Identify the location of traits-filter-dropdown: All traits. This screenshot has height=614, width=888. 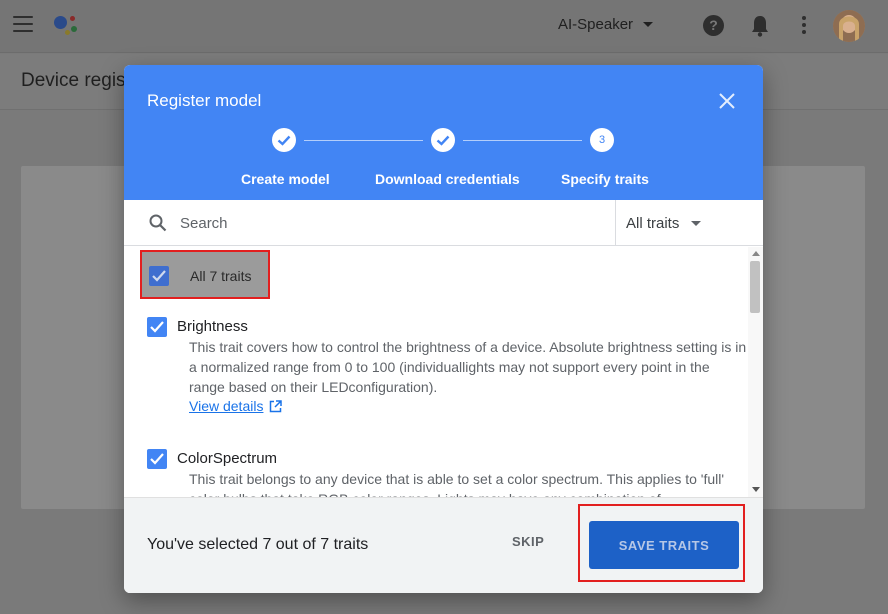
(664, 223).